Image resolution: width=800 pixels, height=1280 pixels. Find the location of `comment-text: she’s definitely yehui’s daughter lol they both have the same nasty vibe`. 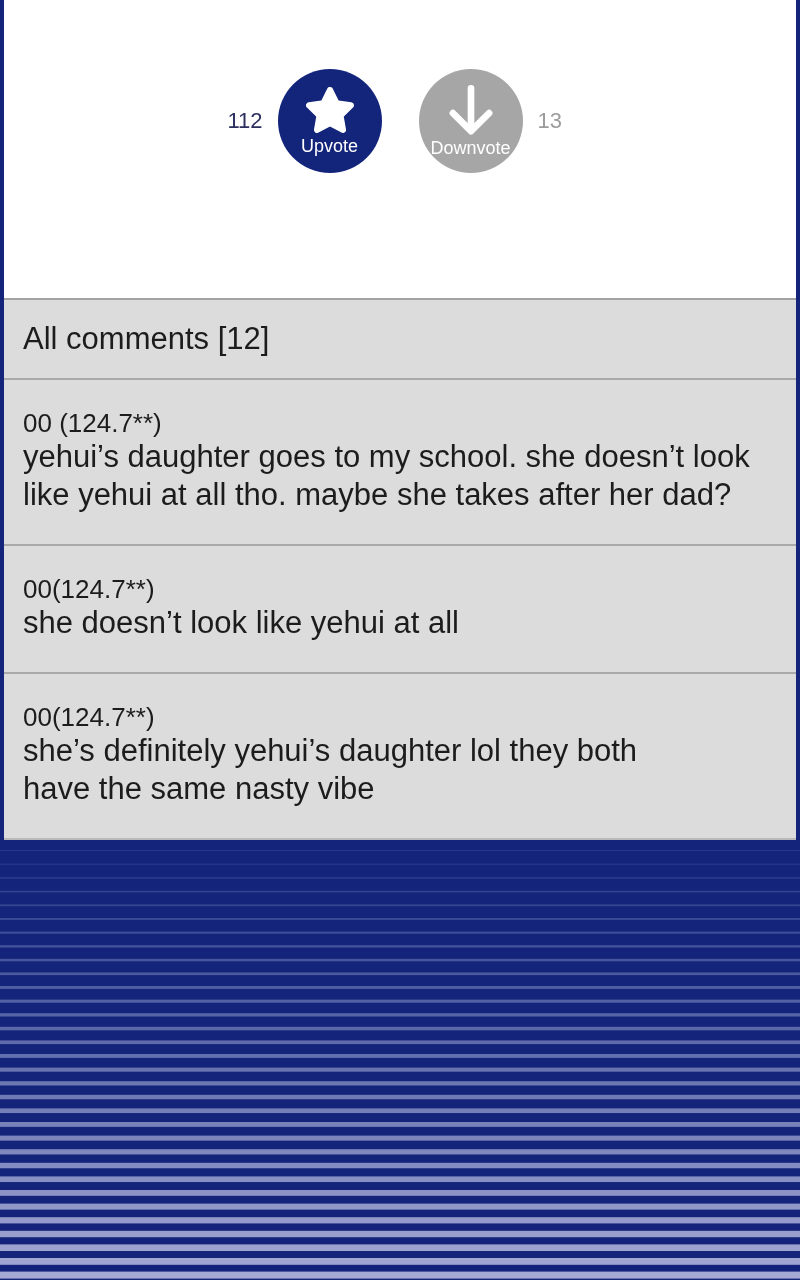

comment-text: she’s definitely yehui’s daughter lol they both have the same nasty vibe is located at coordinates (331, 770).